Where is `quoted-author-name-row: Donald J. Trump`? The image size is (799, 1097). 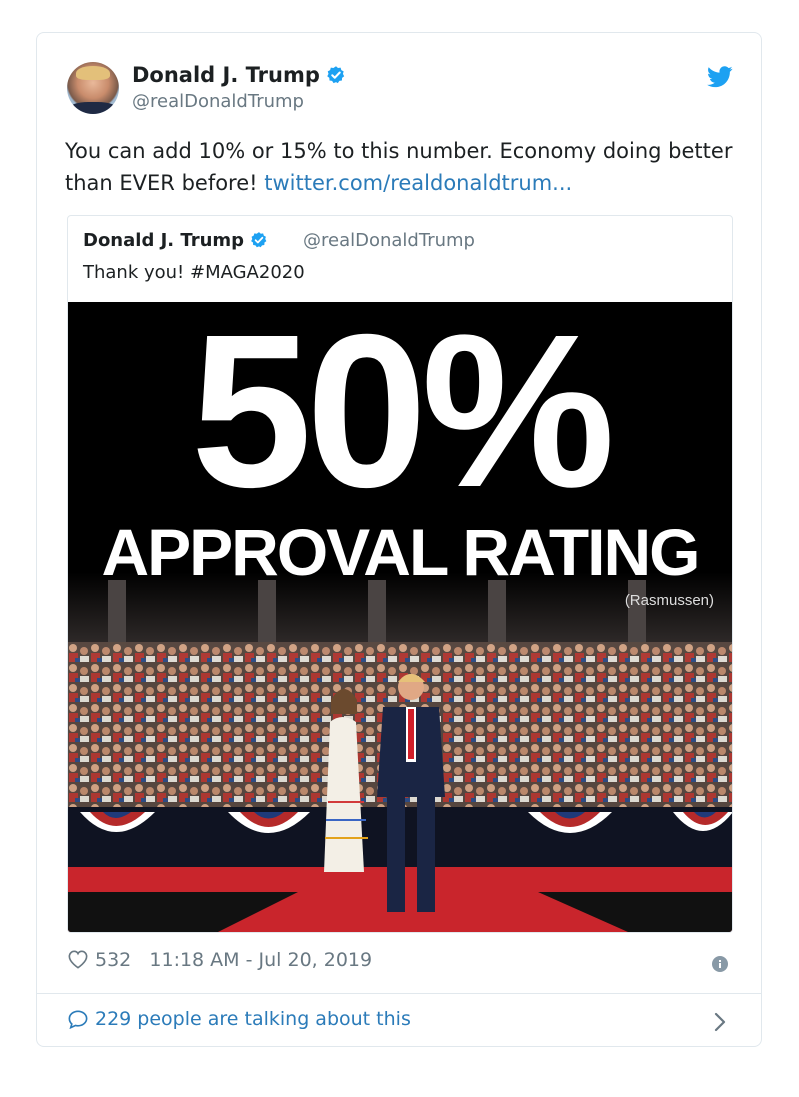 quoted-author-name-row: Donald J. Trump is located at coordinates (175, 240).